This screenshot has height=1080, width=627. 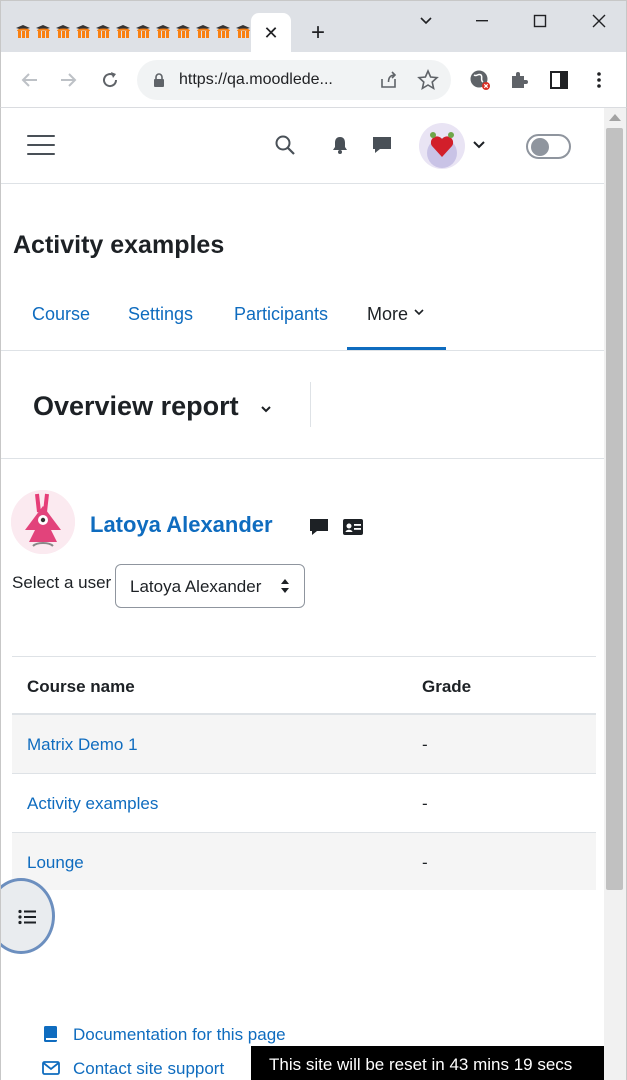 I want to click on side-panel-icon, so click(x=559, y=80).